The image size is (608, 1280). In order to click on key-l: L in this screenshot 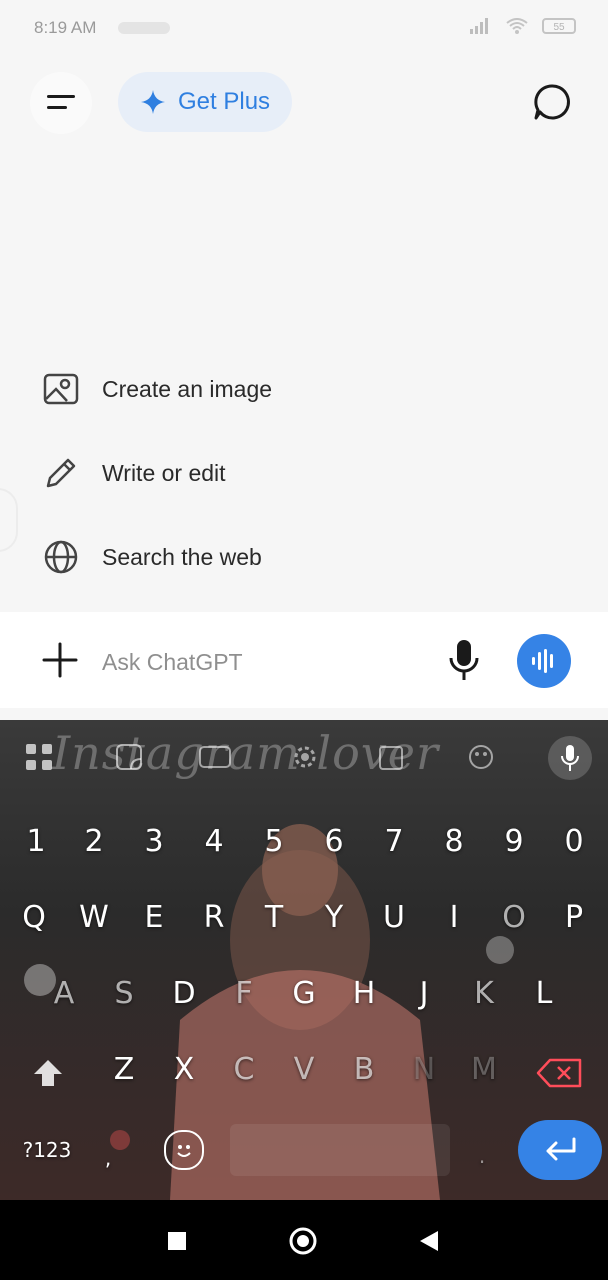, I will do `click(544, 994)`.